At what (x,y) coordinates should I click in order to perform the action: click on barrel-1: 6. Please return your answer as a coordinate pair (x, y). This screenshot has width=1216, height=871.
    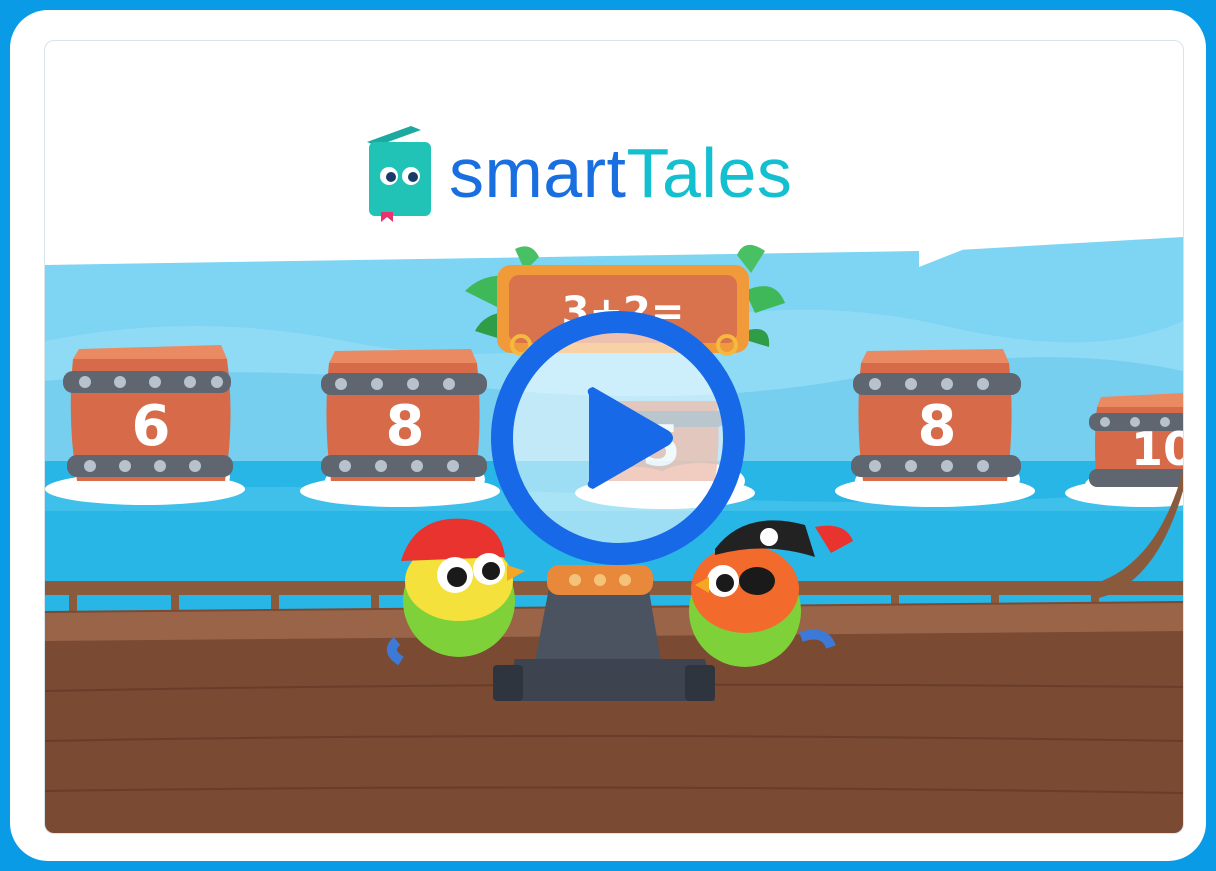
    Looking at the image, I should click on (148, 413).